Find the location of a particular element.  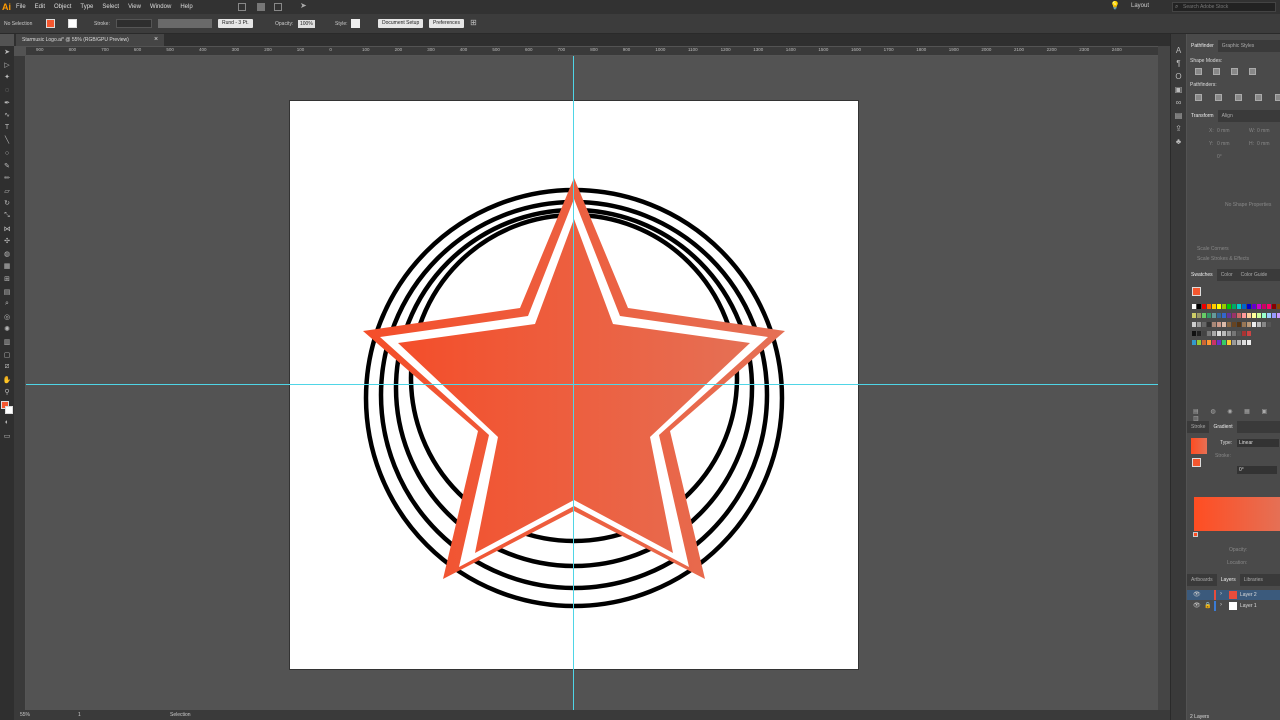

tab-artboards: Artboards is located at coordinates (1202, 580).